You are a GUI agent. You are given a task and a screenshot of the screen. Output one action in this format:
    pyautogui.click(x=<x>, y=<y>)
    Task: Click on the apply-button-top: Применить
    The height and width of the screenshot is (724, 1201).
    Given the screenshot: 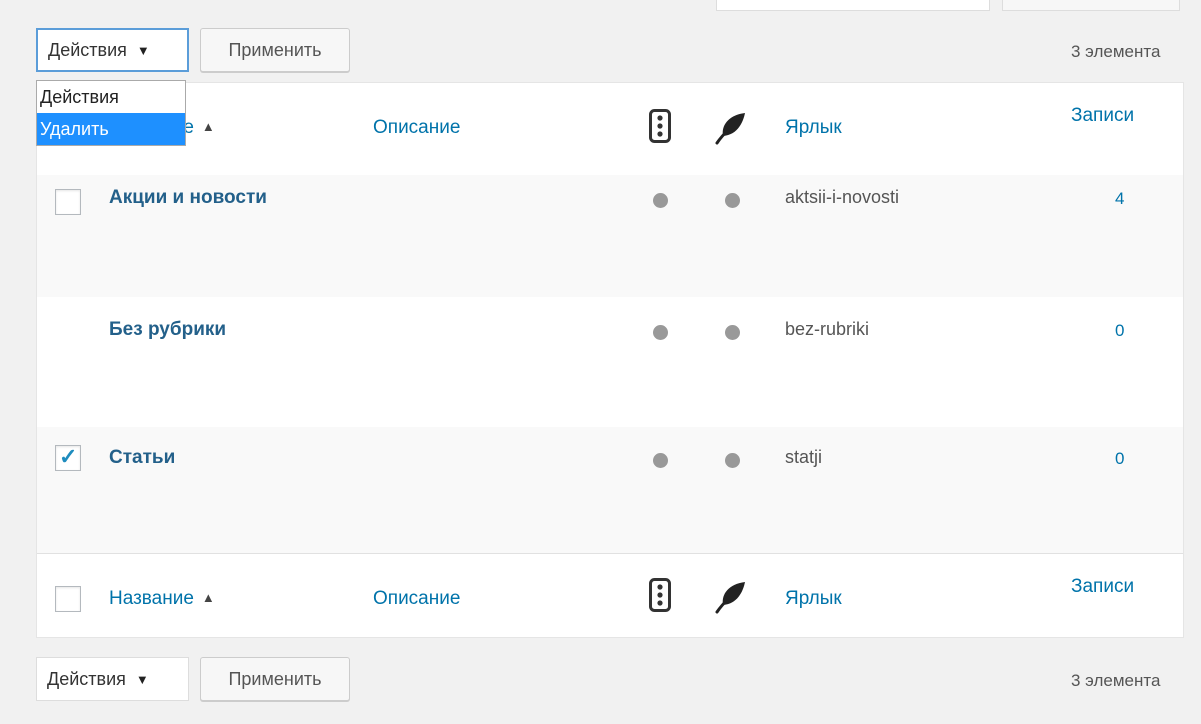 What is the action you would take?
    pyautogui.click(x=275, y=50)
    